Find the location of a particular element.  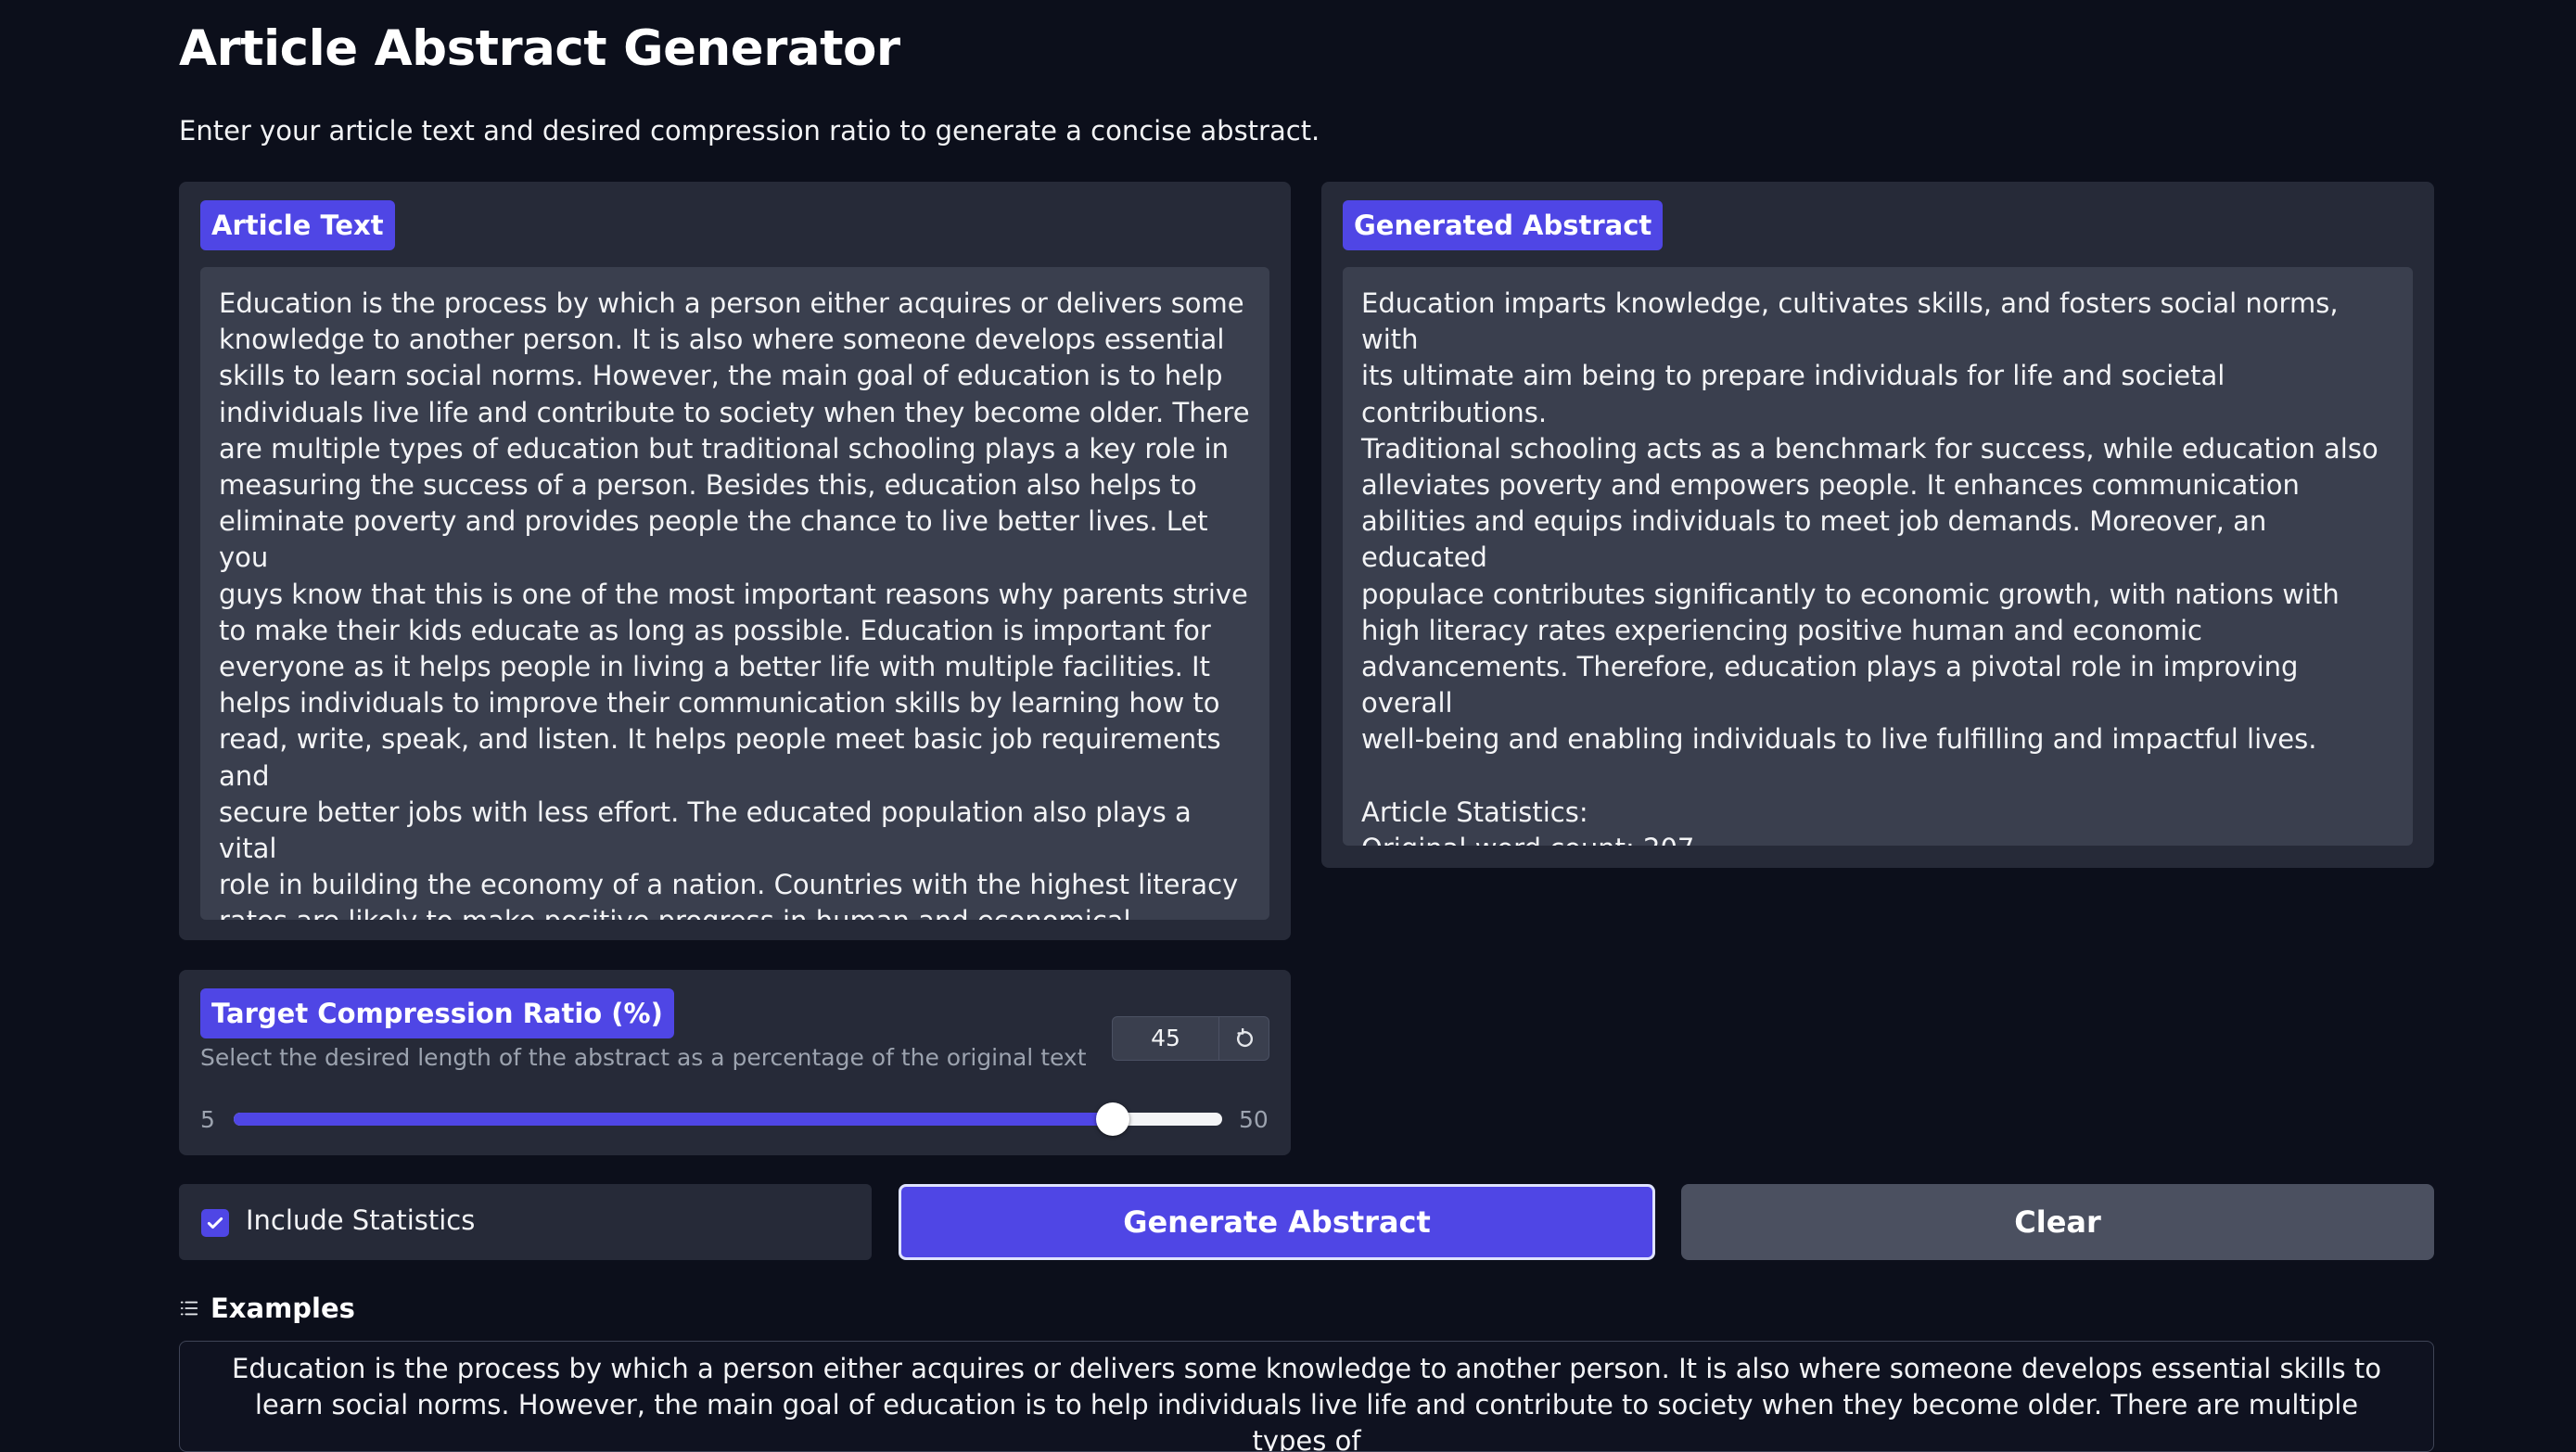

slider-min-label: 5 is located at coordinates (207, 1119).